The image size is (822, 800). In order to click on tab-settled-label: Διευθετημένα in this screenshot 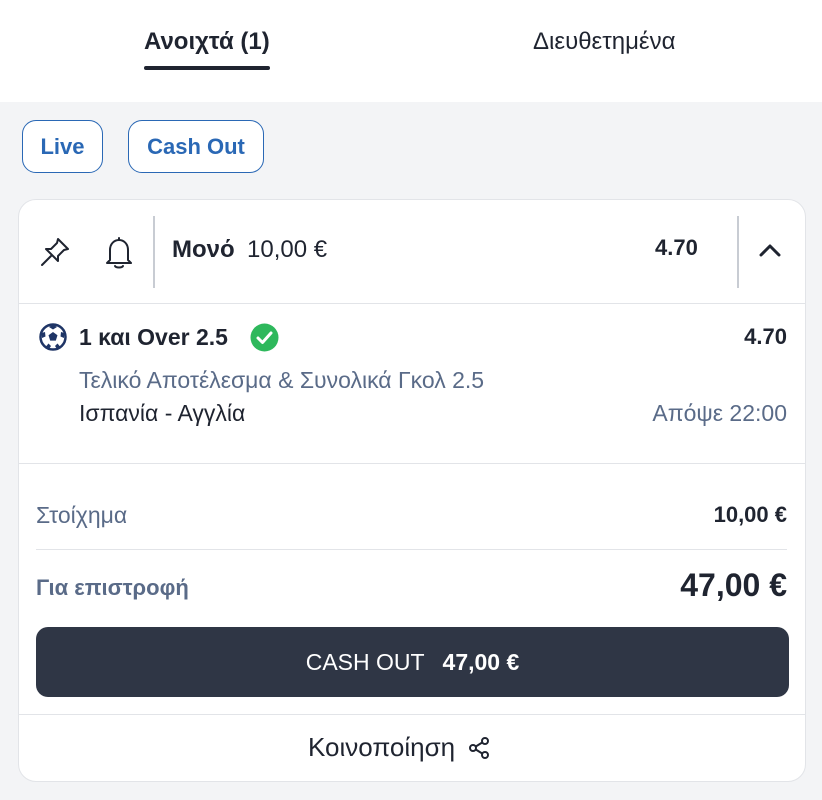, I will do `click(604, 41)`.